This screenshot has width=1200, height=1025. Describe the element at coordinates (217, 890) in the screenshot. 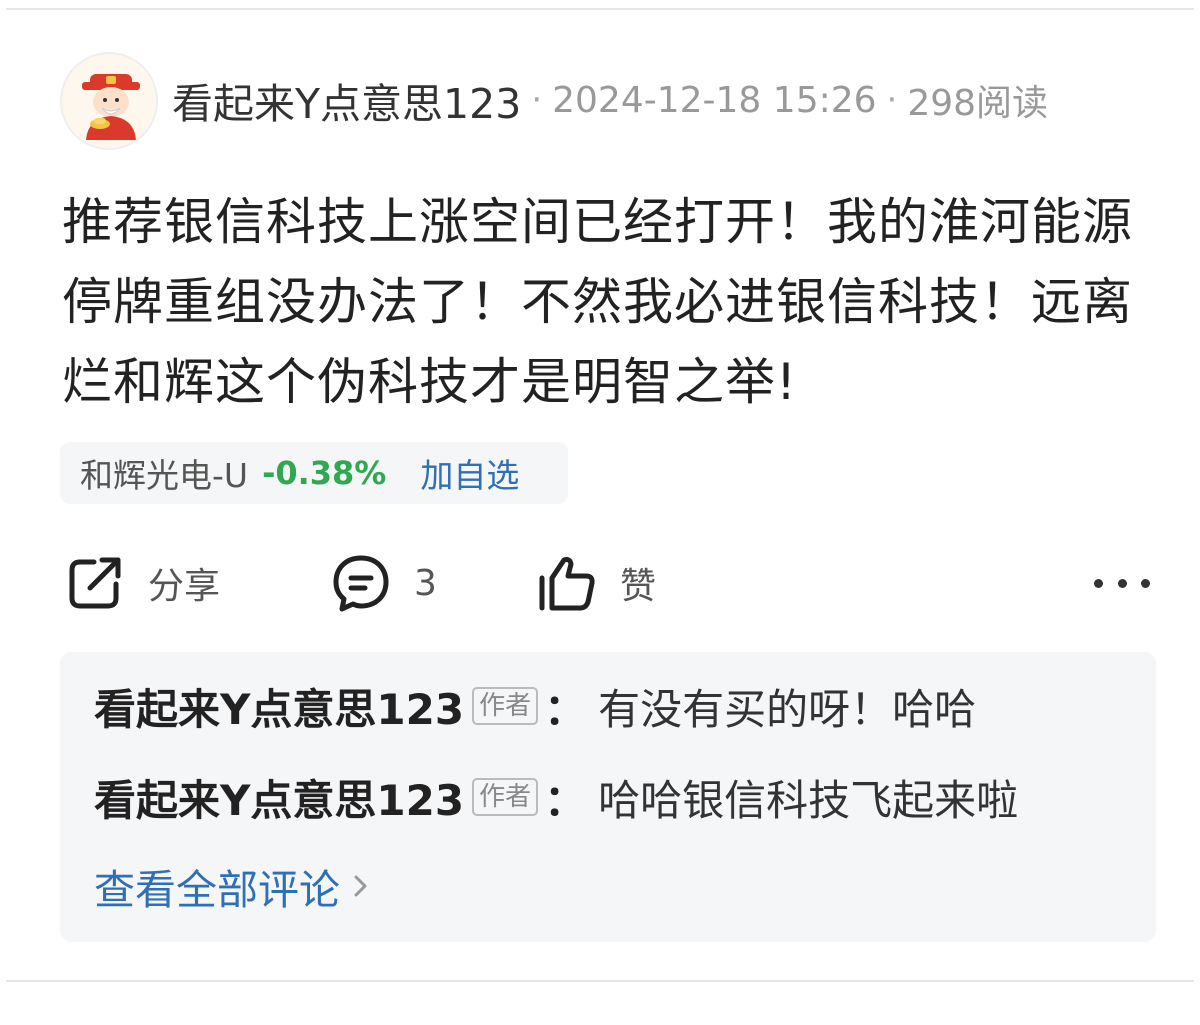

I see `view-all-comments-label: 查看全部评论` at that location.